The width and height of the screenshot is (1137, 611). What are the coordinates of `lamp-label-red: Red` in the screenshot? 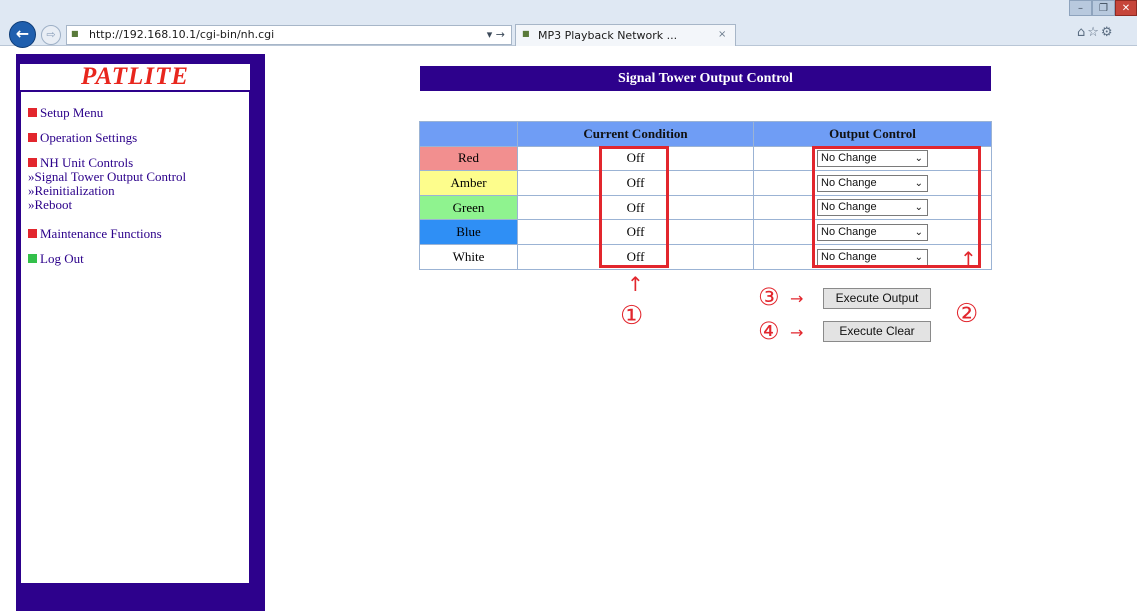 It's located at (468, 158).